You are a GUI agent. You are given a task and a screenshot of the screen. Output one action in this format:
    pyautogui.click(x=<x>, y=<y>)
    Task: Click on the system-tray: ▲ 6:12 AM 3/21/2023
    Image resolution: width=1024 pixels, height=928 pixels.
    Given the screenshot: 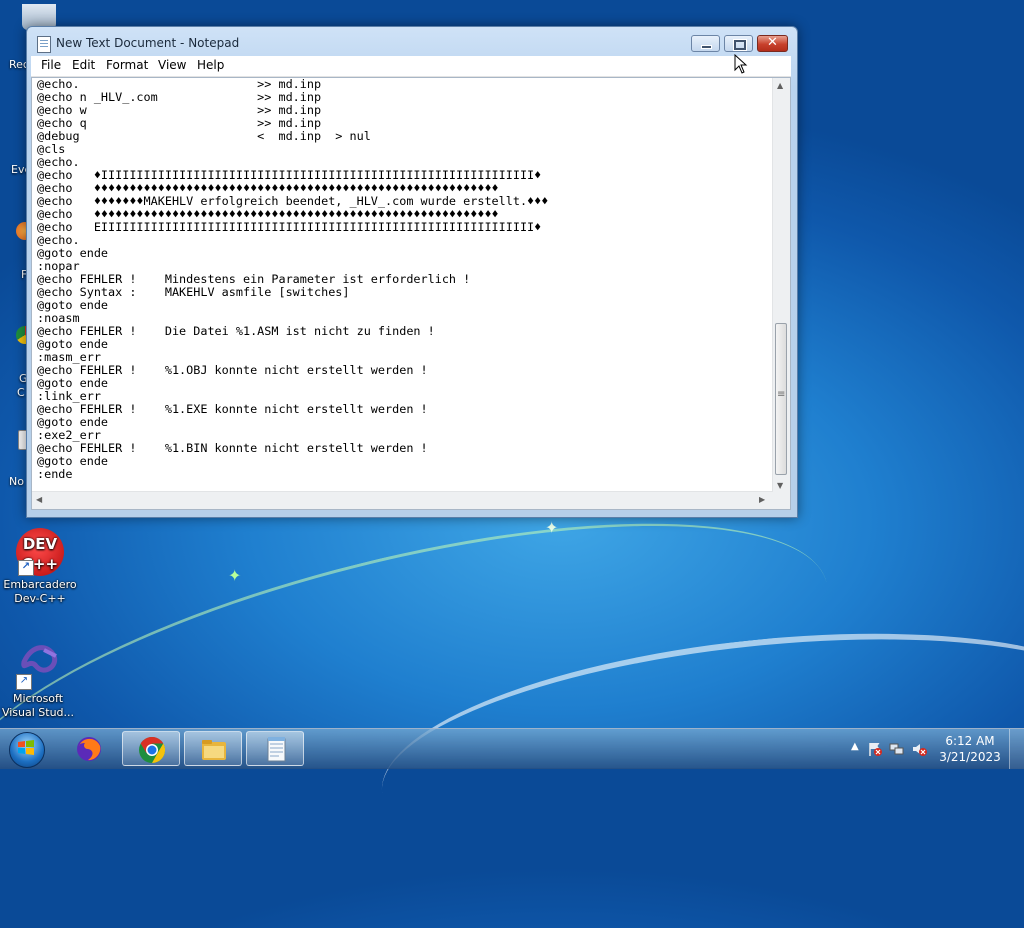 What is the action you would take?
    pyautogui.click(x=931, y=749)
    